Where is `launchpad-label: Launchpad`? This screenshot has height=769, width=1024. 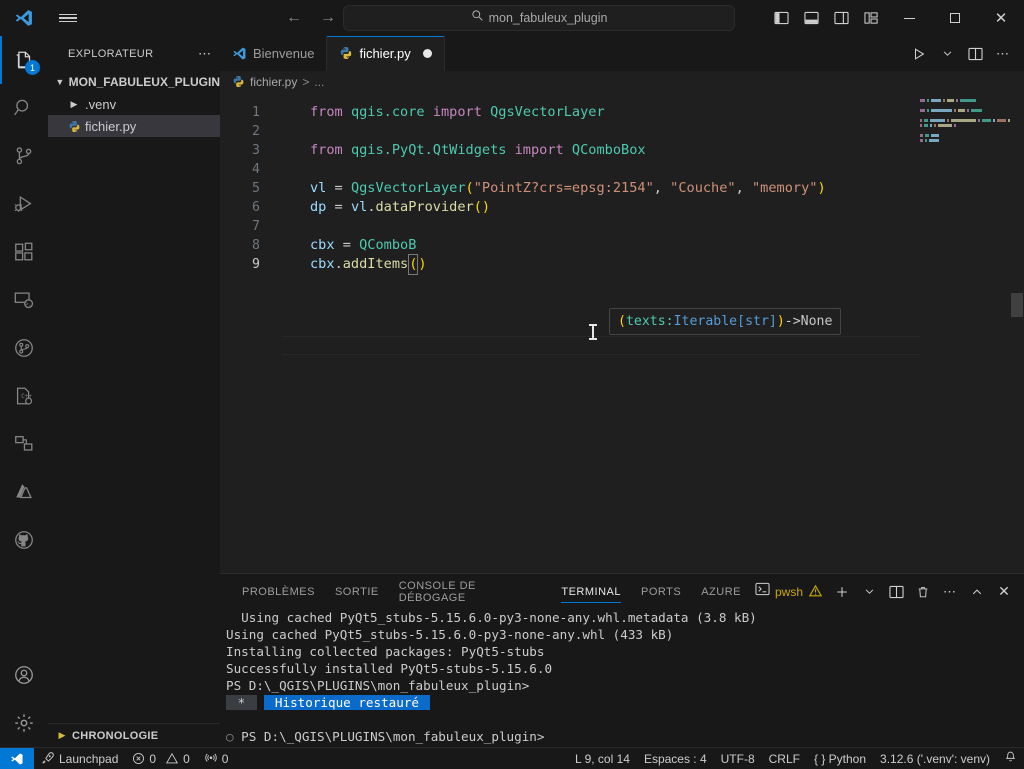
launchpad-label: Launchpad is located at coordinates (89, 758).